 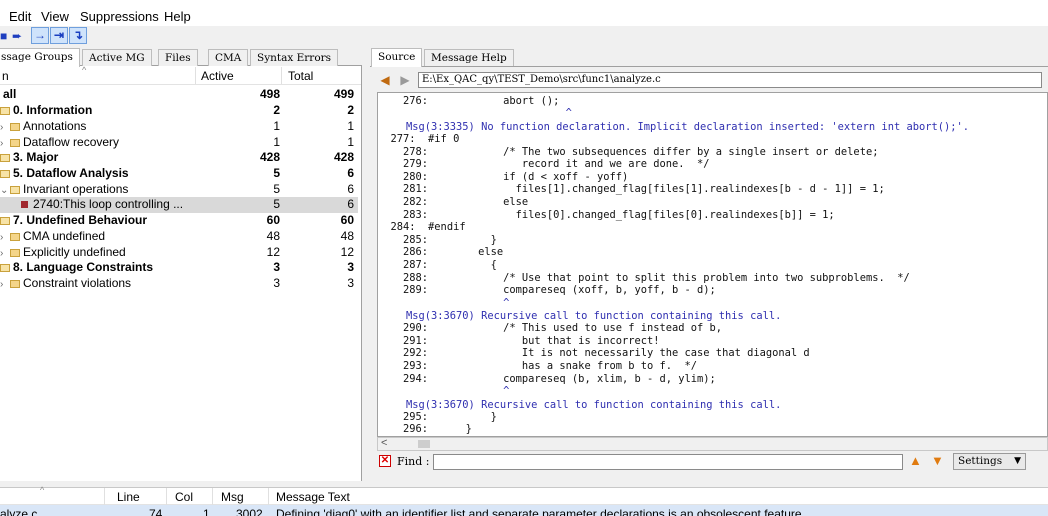 I want to click on find-next-icon: ▼, so click(x=937, y=460).